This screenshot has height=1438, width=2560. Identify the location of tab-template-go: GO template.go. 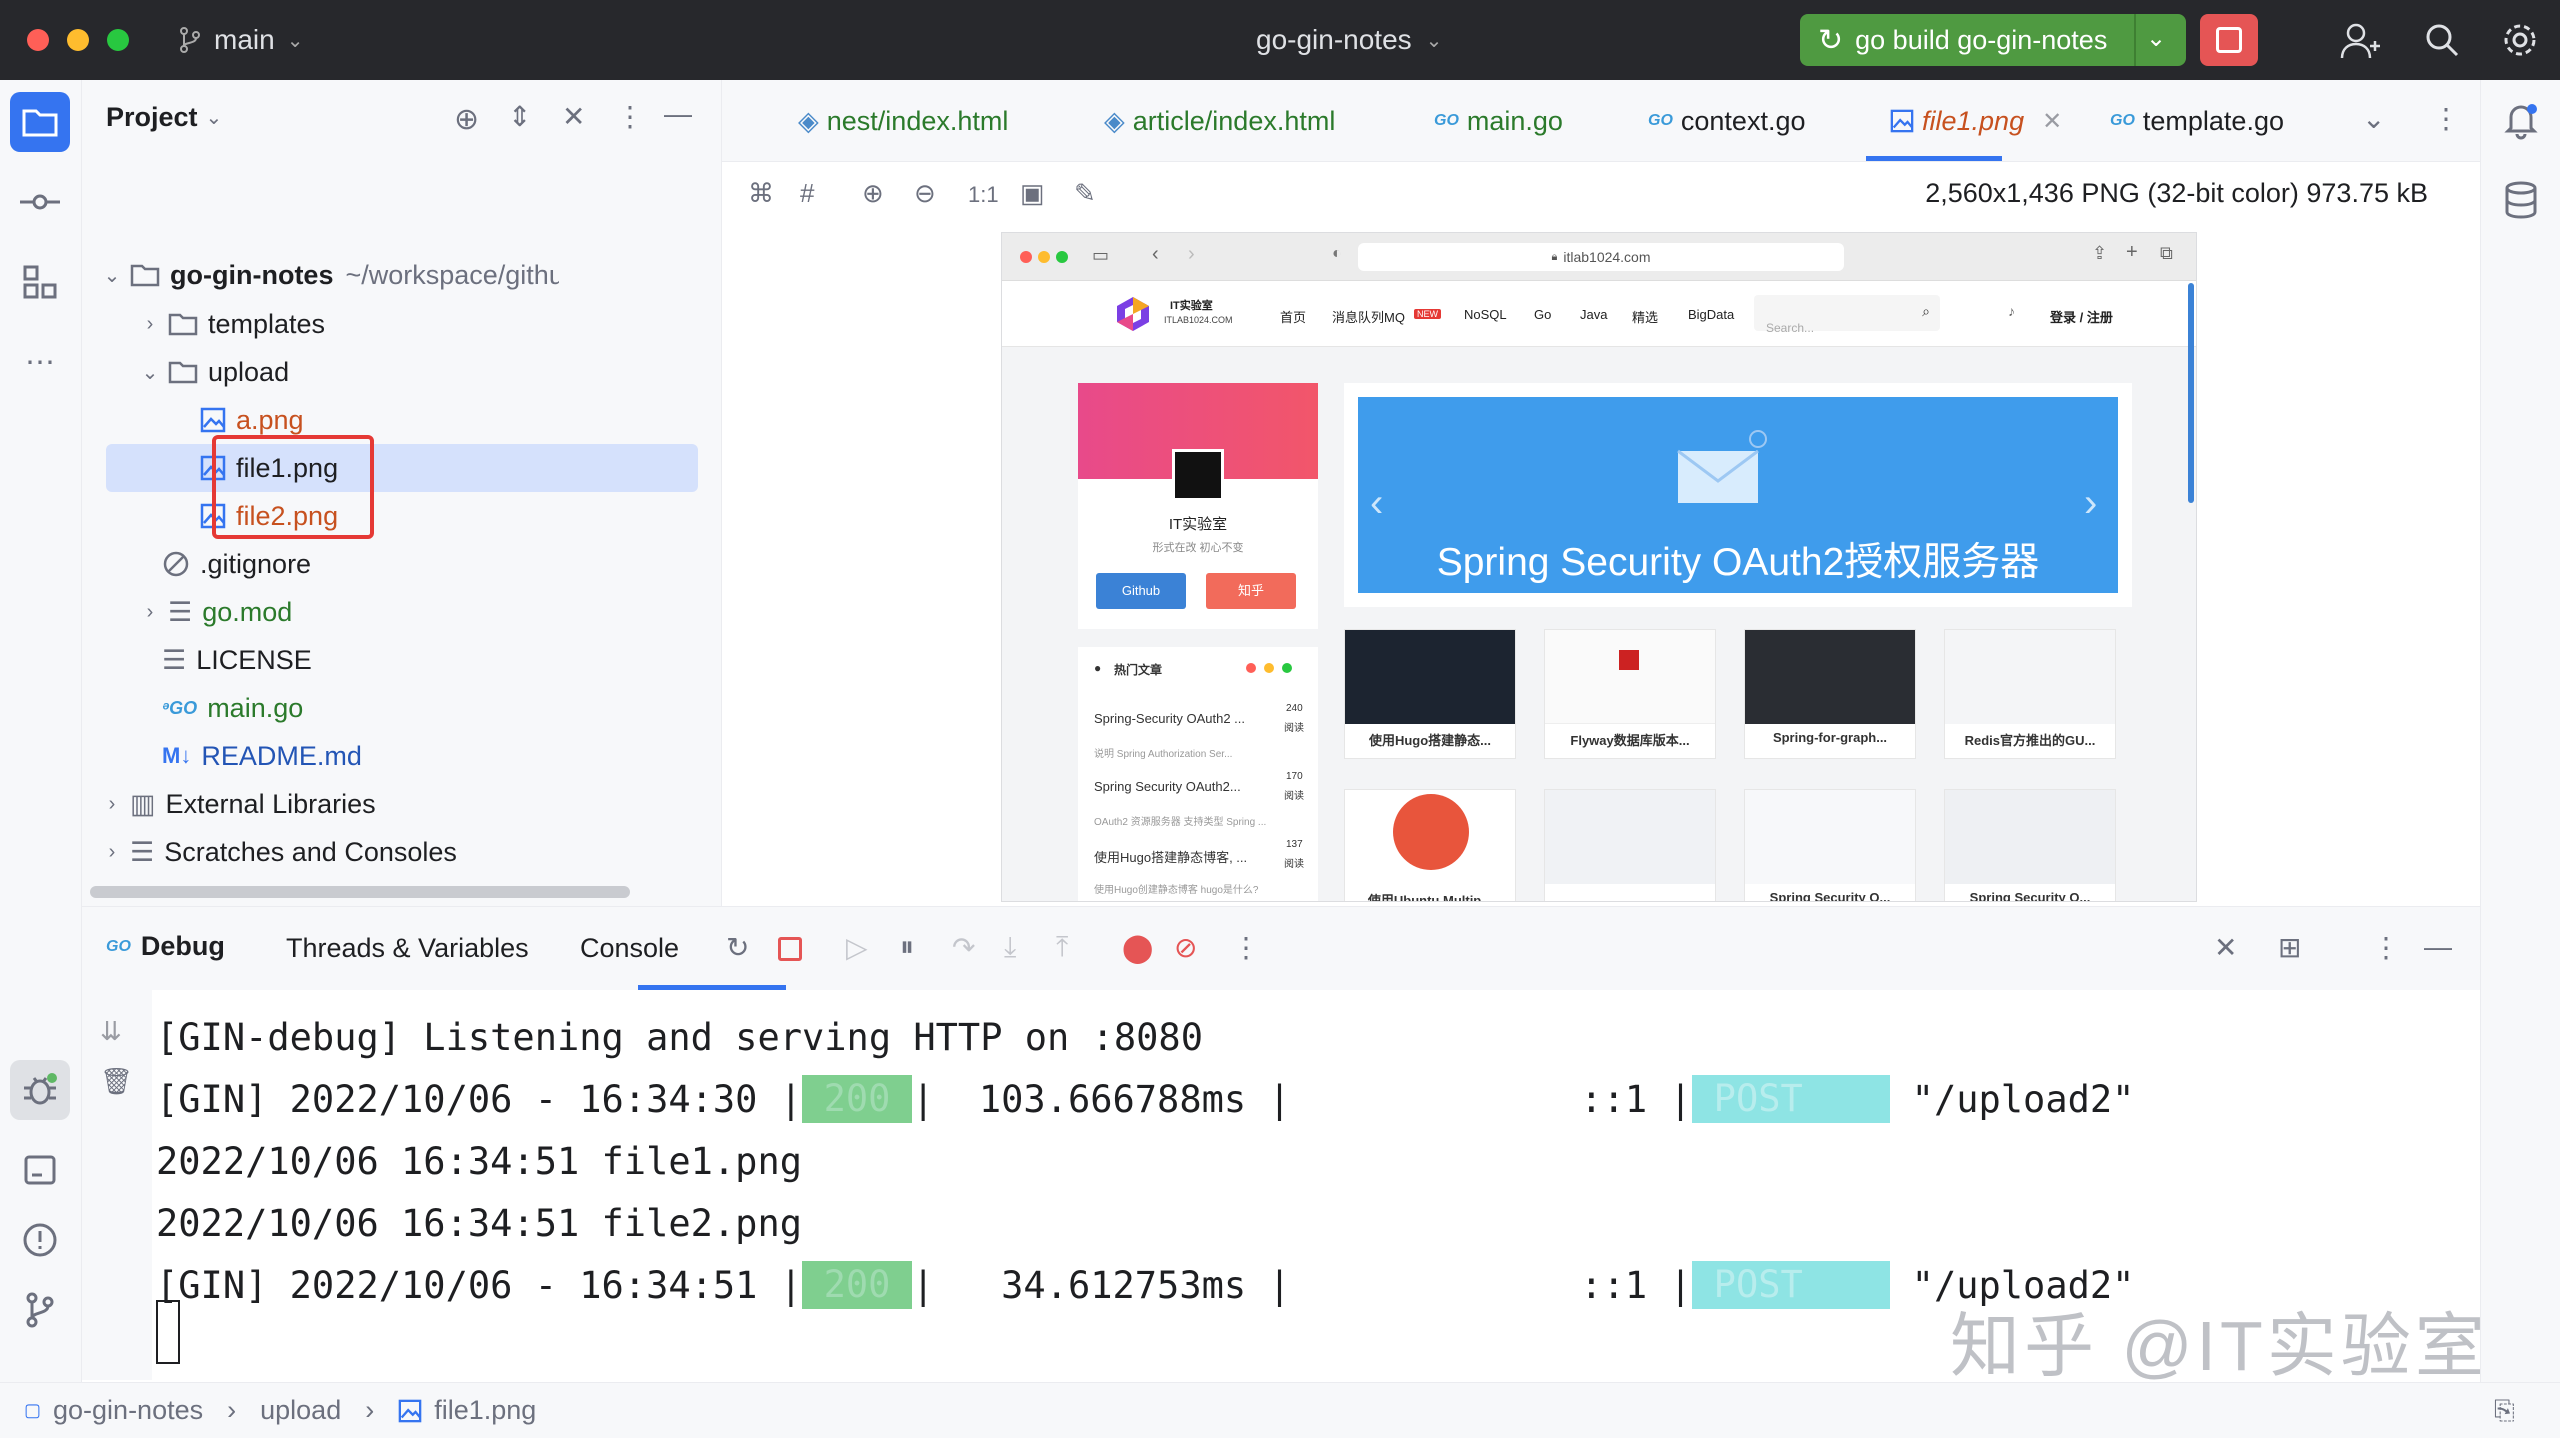
(2197, 121).